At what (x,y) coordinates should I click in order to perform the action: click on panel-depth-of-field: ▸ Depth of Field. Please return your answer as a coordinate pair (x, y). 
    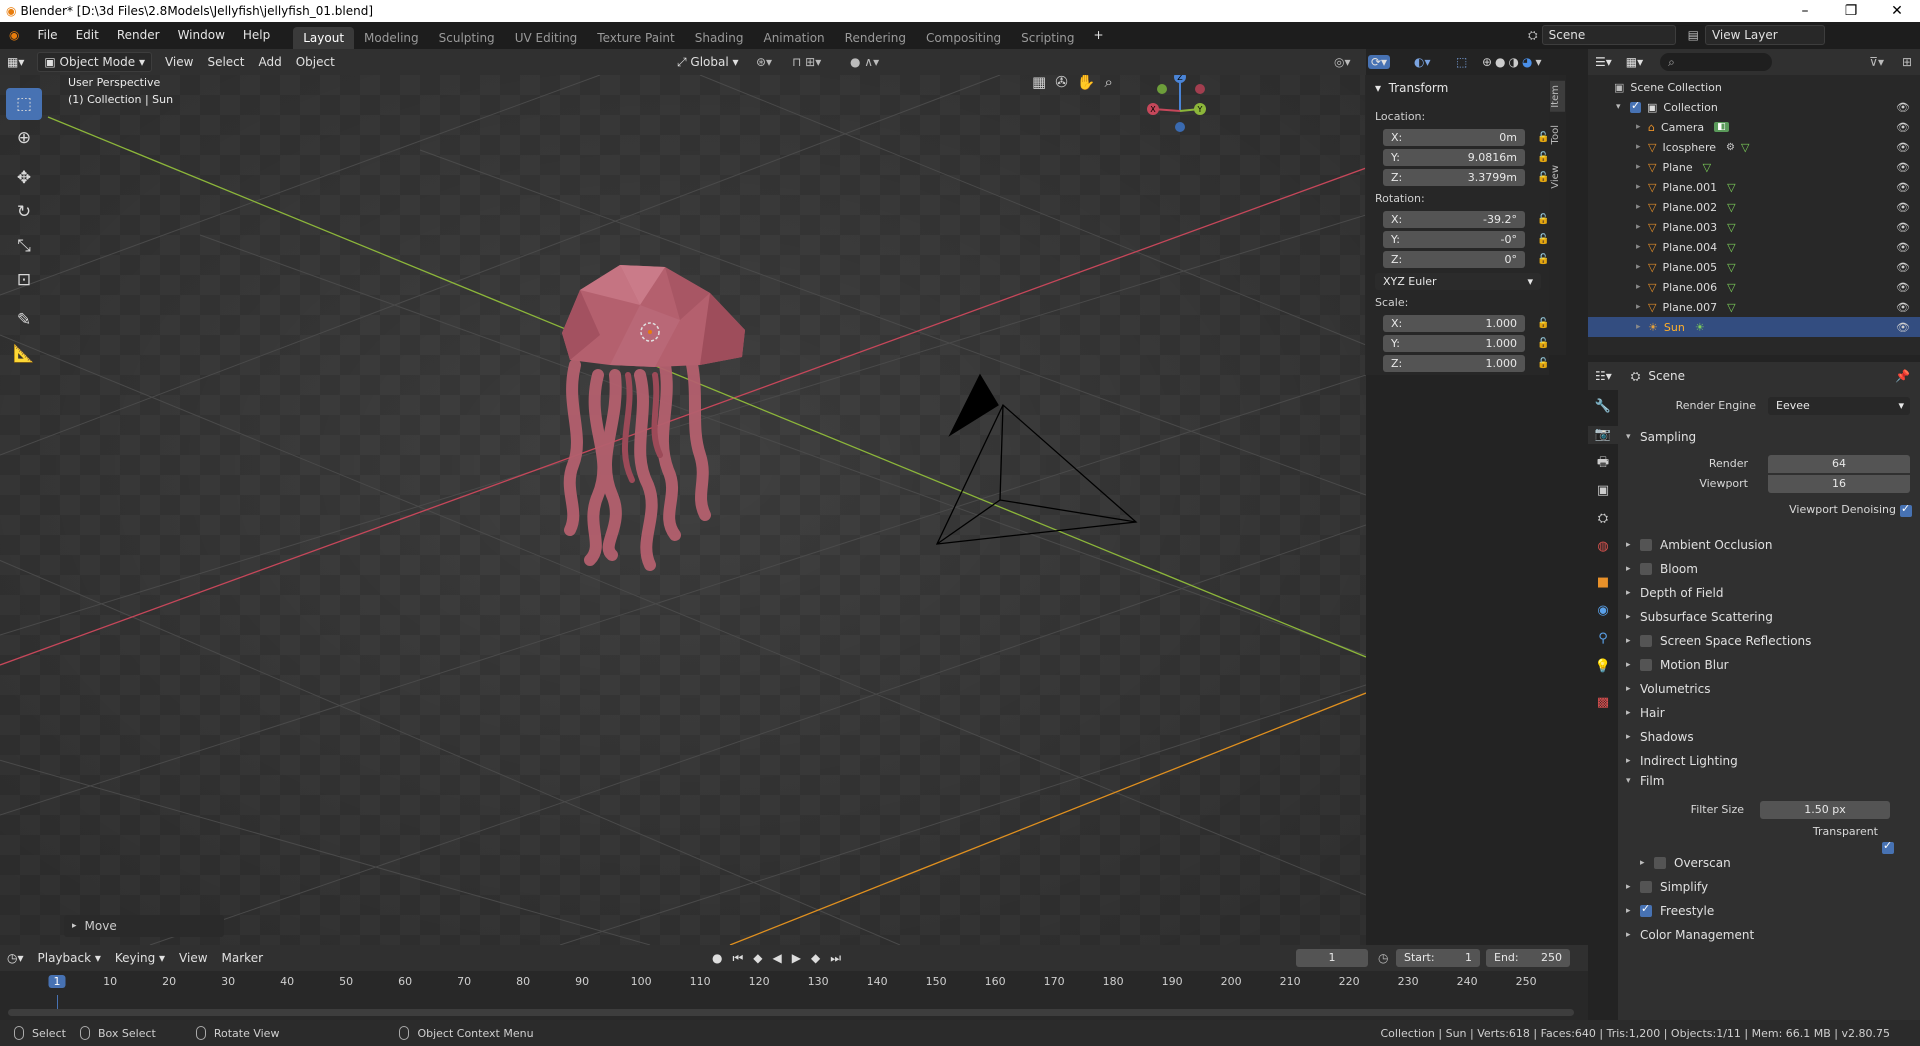
    Looking at the image, I should click on (1674, 593).